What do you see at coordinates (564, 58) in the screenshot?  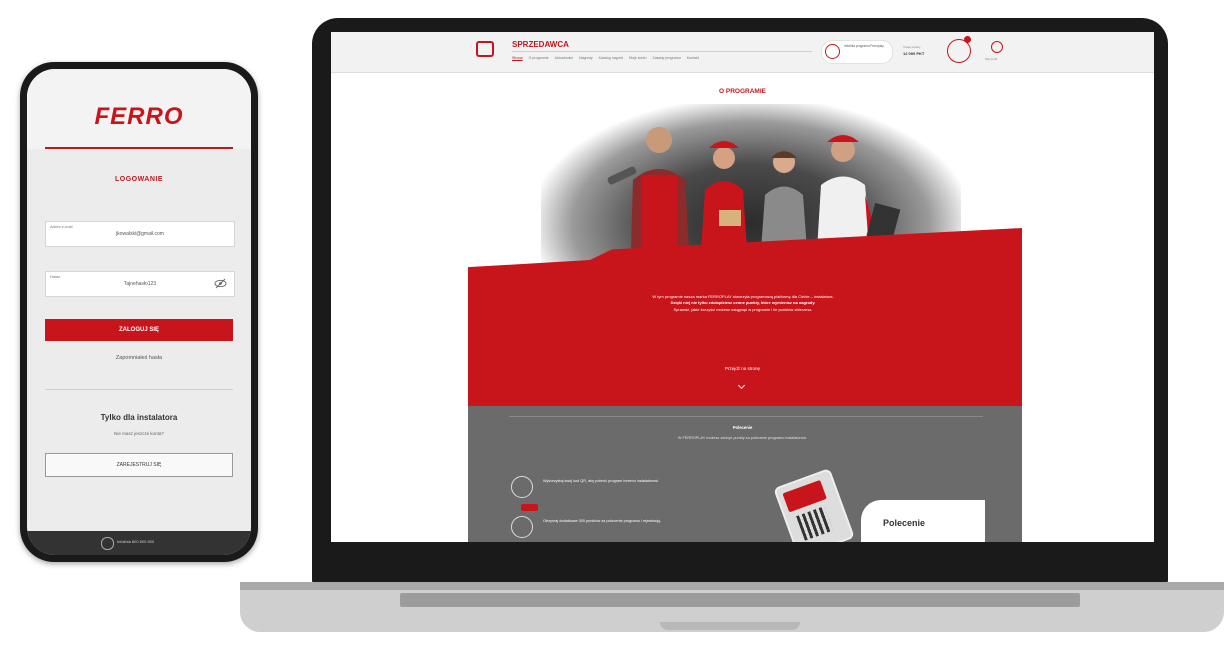 I see `nav-item-news: Aktualności` at bounding box center [564, 58].